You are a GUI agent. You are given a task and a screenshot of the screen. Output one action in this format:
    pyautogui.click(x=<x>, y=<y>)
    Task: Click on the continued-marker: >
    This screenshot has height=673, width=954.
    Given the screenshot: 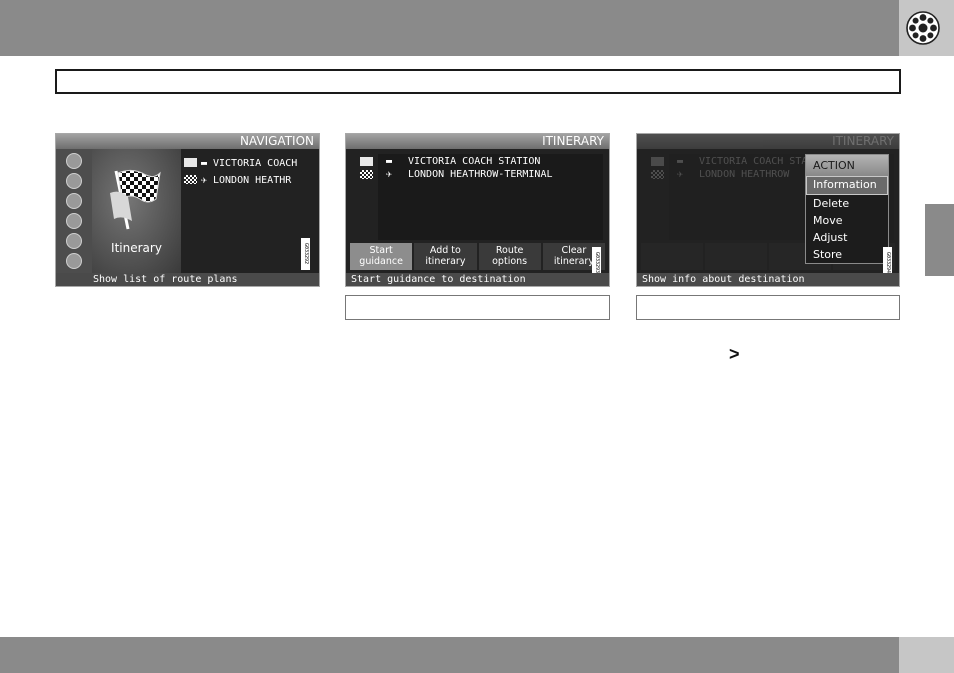 What is the action you would take?
    pyautogui.click(x=734, y=354)
    